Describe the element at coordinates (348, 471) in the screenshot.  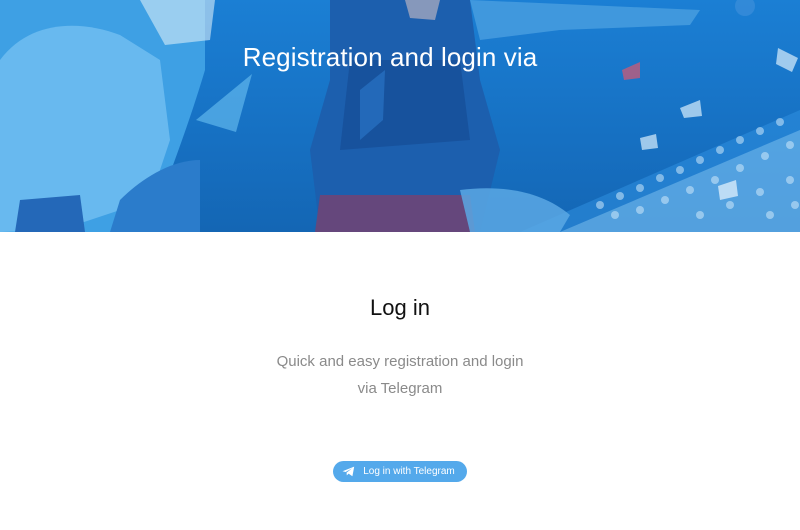
I see `telegram-plane-icon` at that location.